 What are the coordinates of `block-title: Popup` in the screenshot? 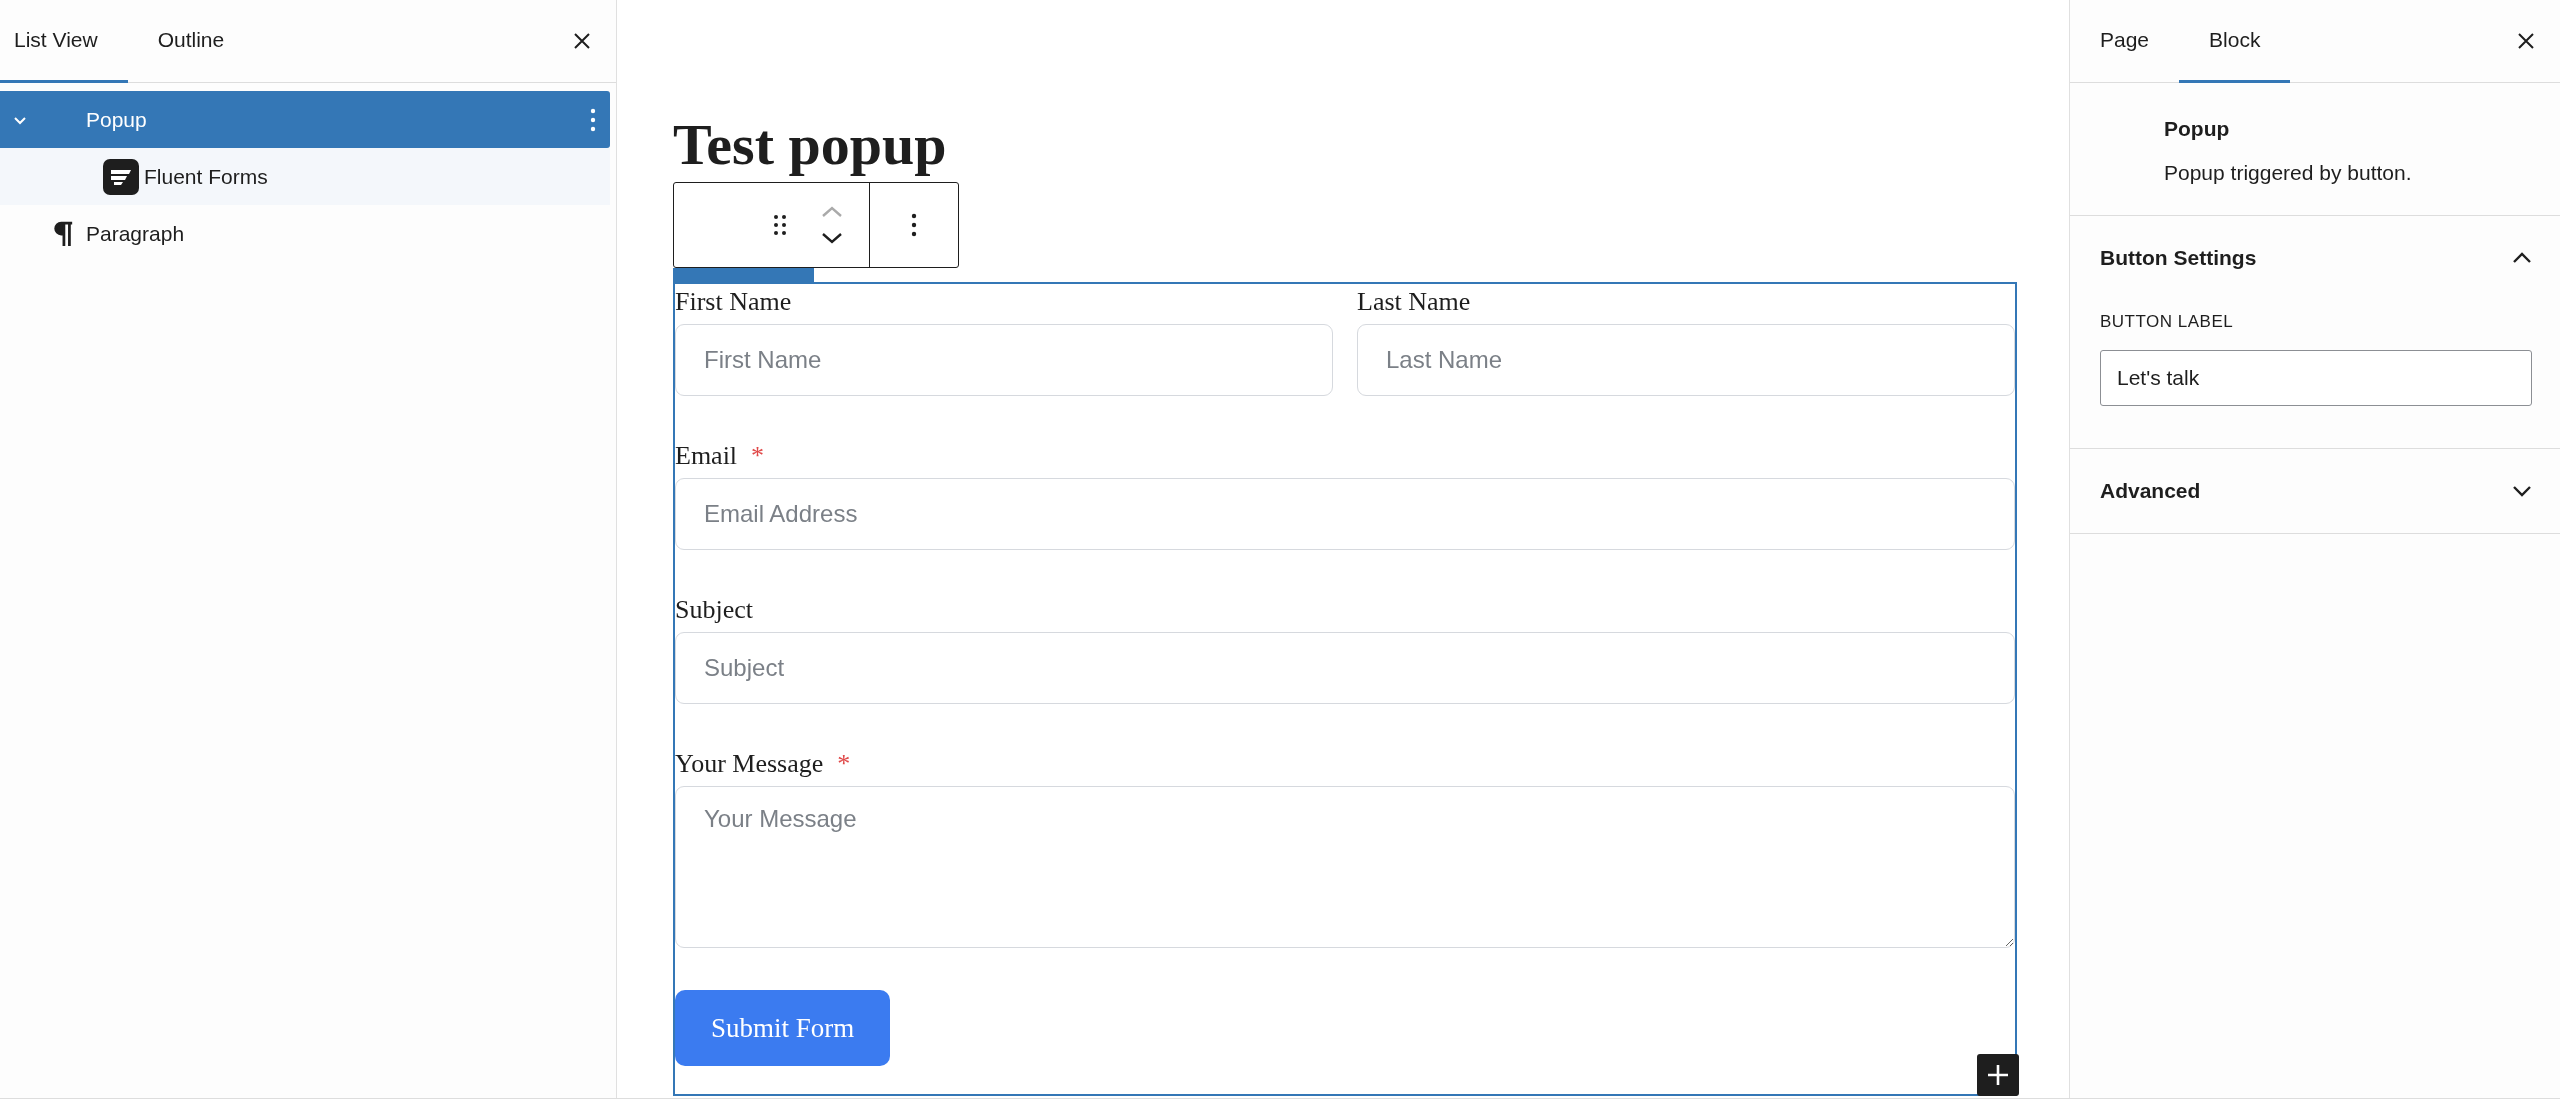 It's located at (2197, 129).